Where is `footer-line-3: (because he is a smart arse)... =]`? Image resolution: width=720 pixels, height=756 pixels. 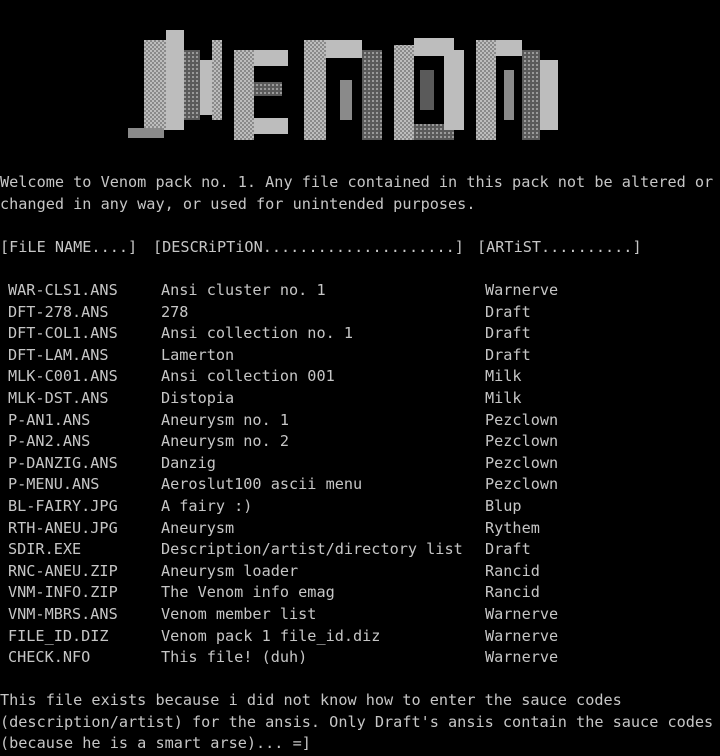
footer-line-3: (because he is a smart arse)... =] is located at coordinates (155, 743).